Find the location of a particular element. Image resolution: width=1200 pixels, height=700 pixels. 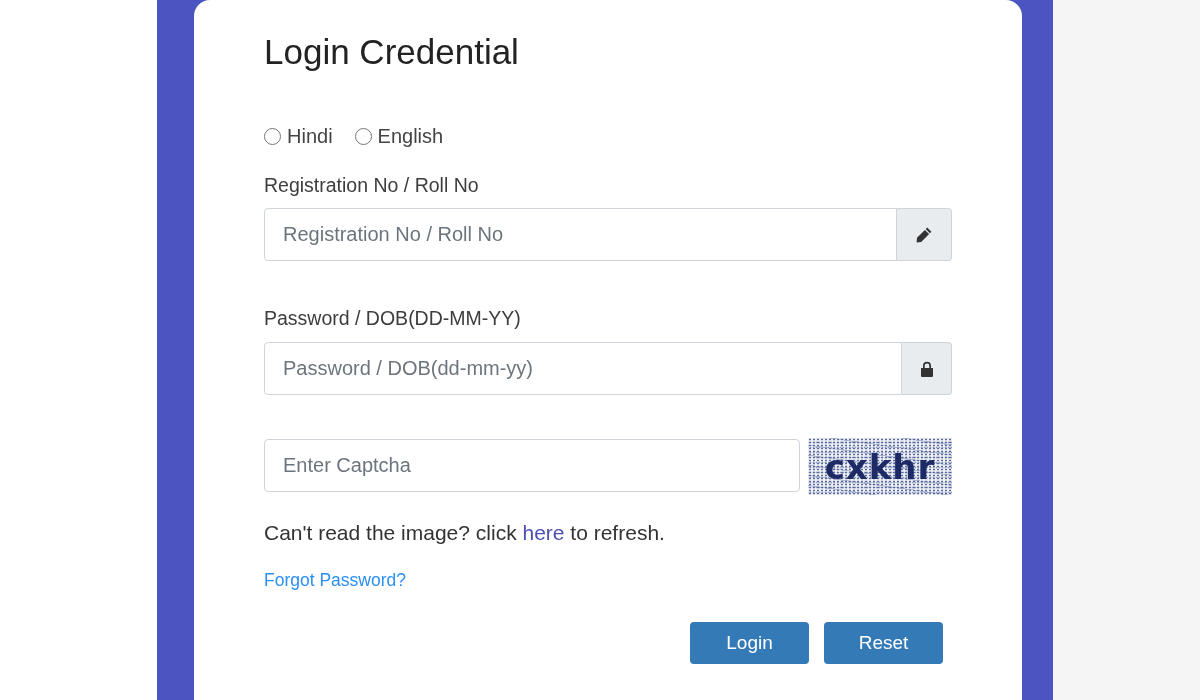

form-title: Login Credential is located at coordinates (392, 52).